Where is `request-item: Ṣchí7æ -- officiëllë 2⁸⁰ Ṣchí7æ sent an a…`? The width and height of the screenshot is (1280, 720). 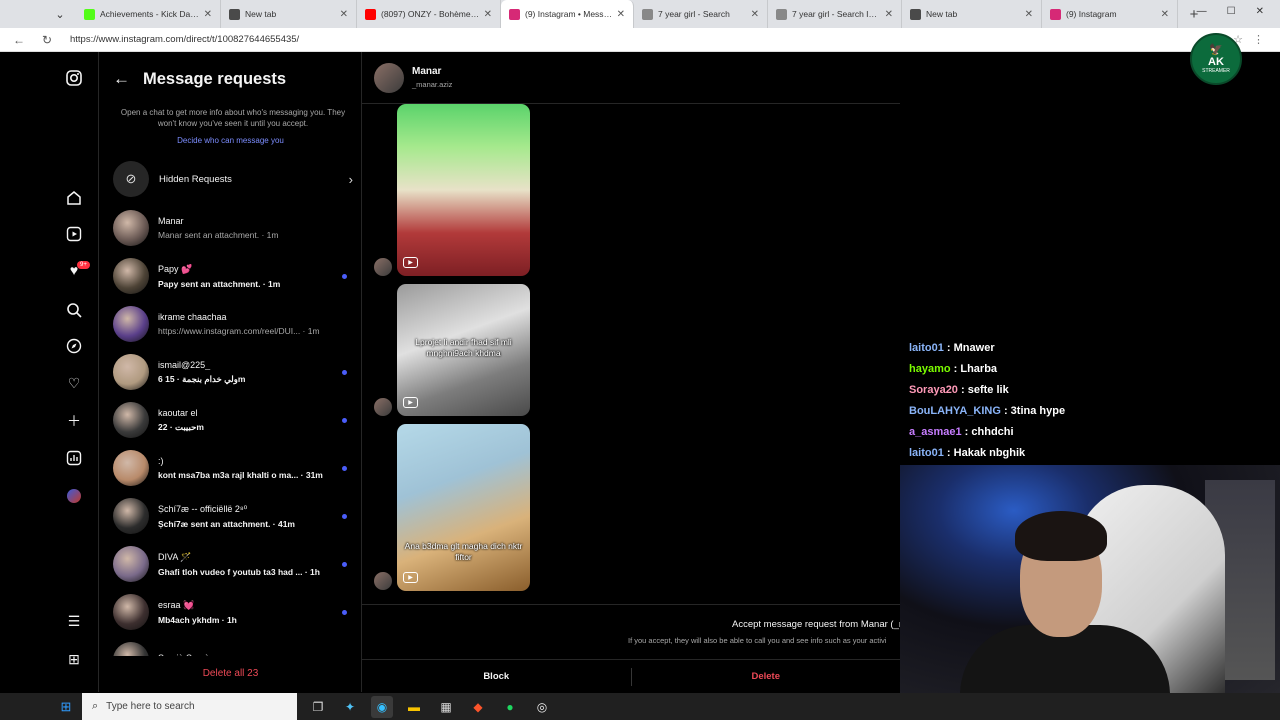
request-item: Ṣchí7æ -- officiëllë 2⁸⁰ Ṣchí7æ sent an a… is located at coordinates (230, 516).